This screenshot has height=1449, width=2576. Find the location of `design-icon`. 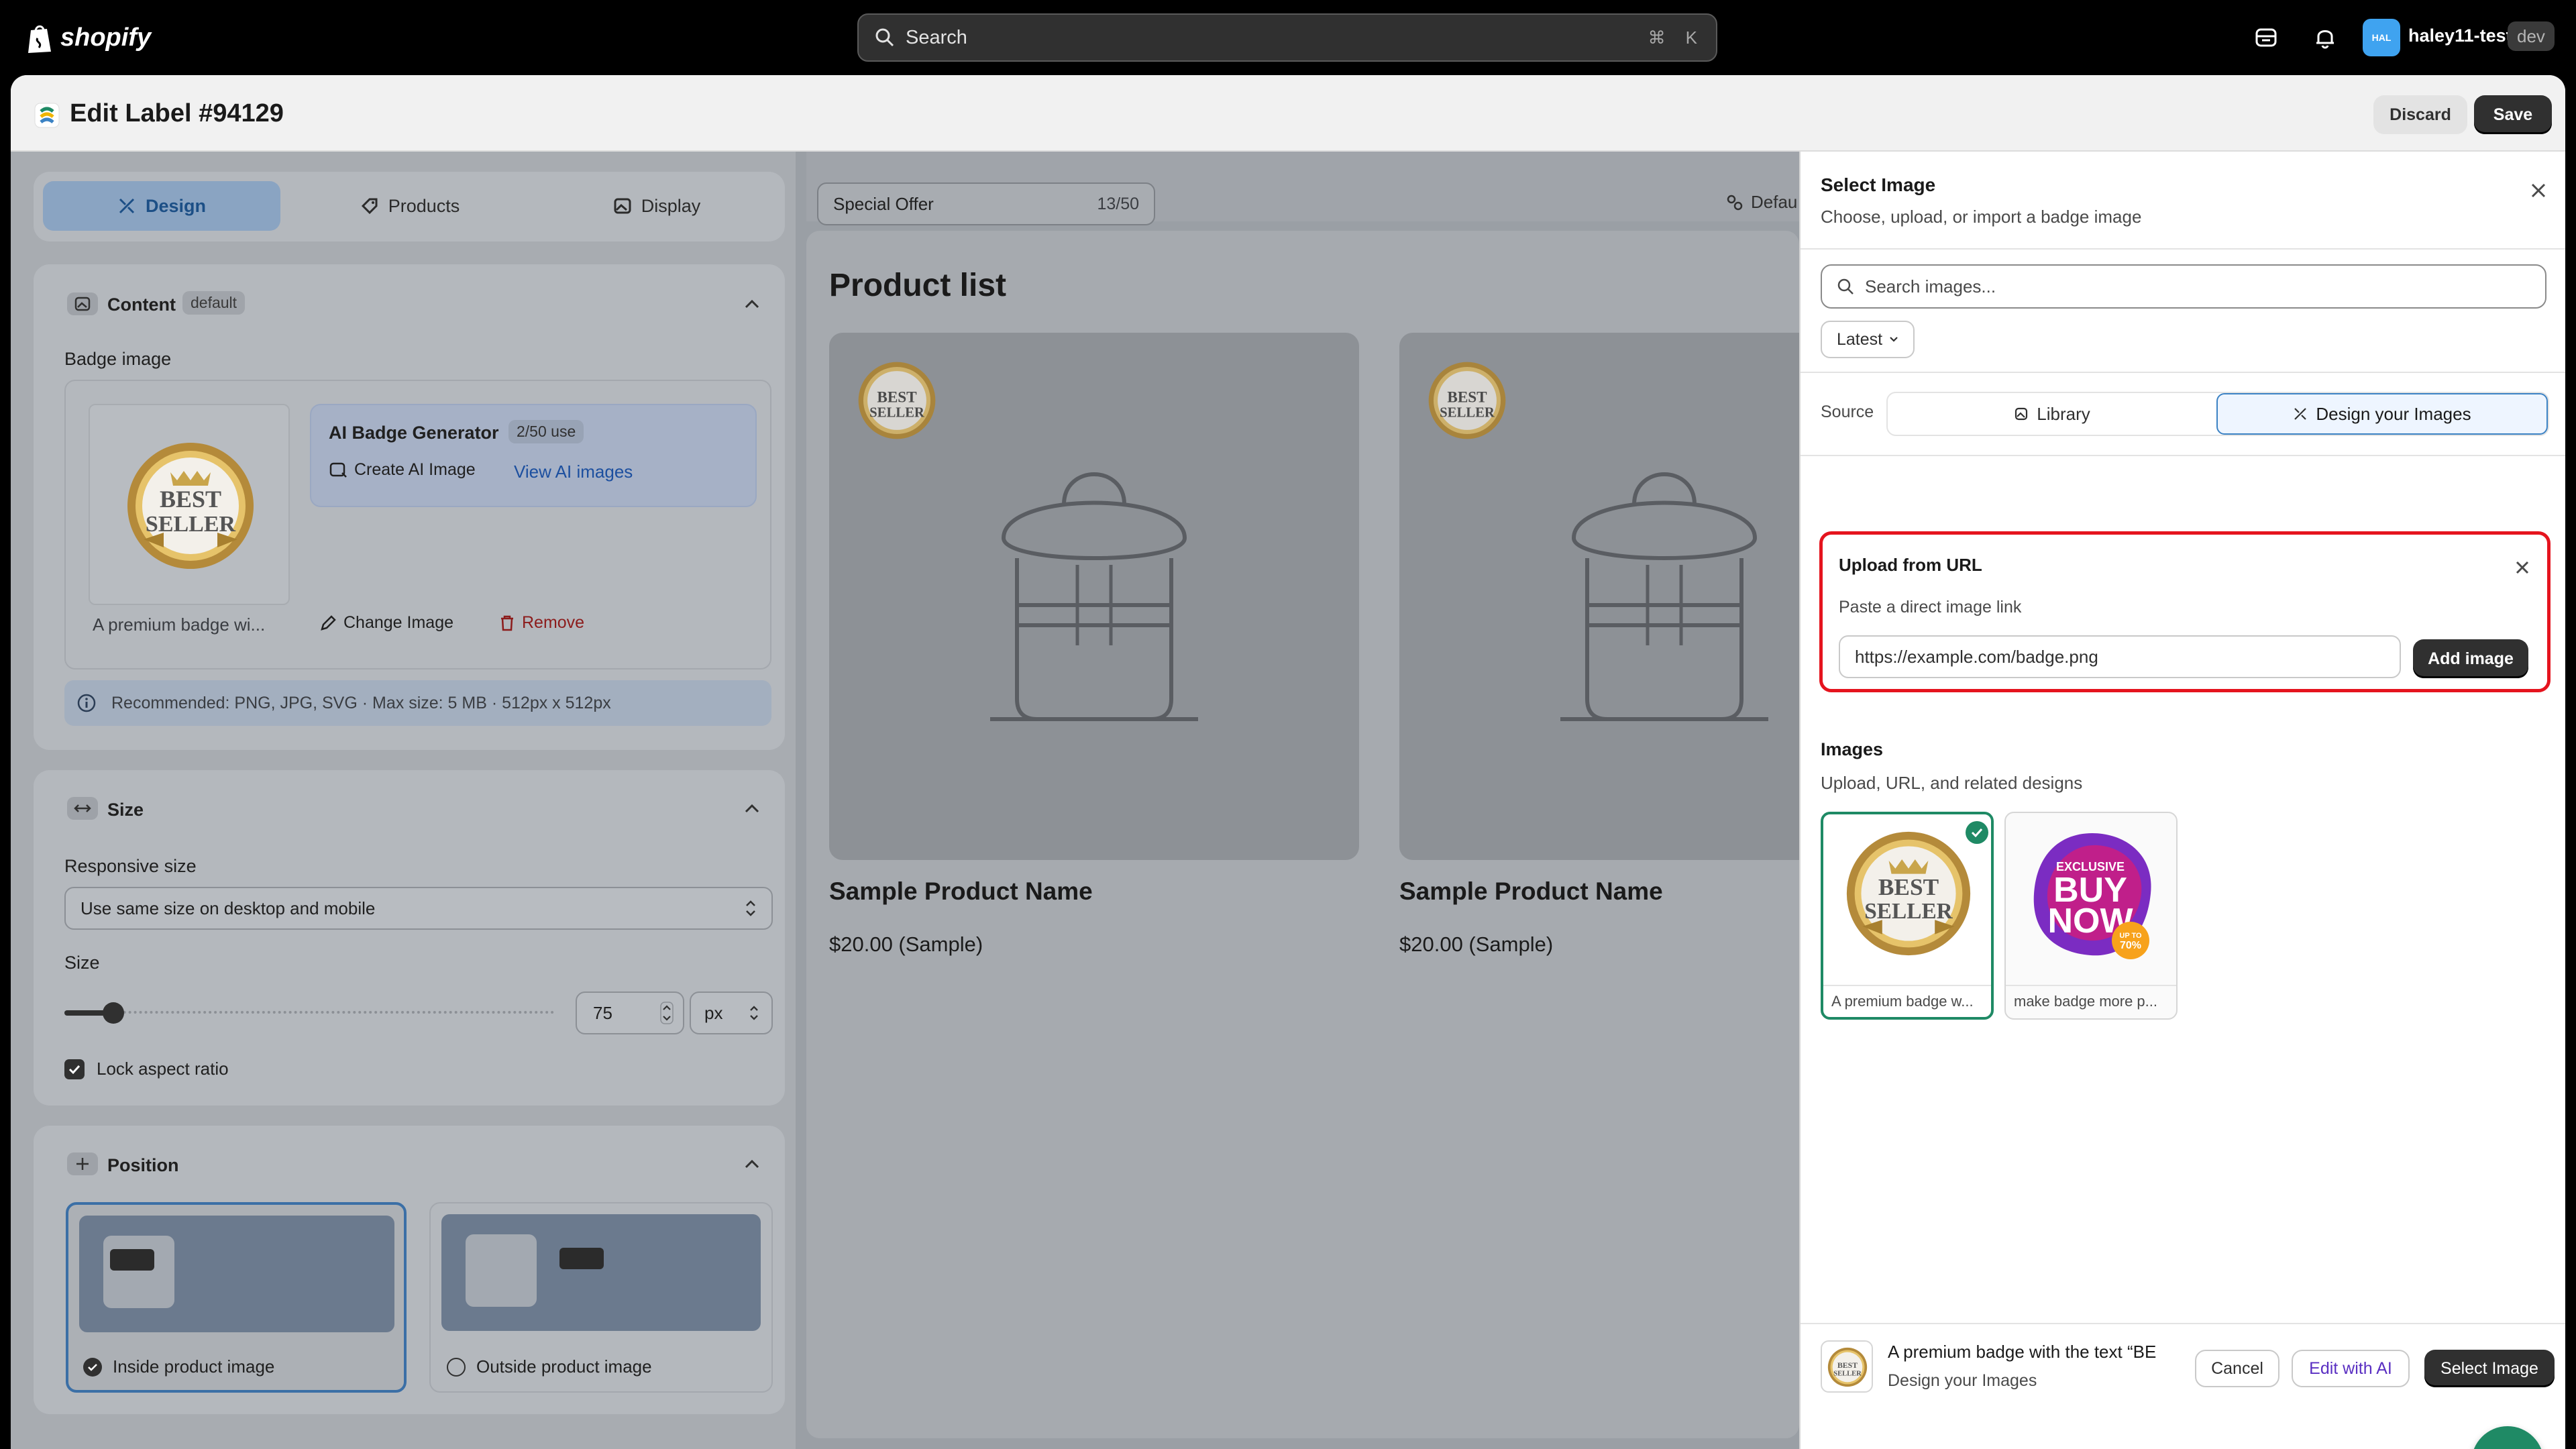

design-icon is located at coordinates (127, 206).